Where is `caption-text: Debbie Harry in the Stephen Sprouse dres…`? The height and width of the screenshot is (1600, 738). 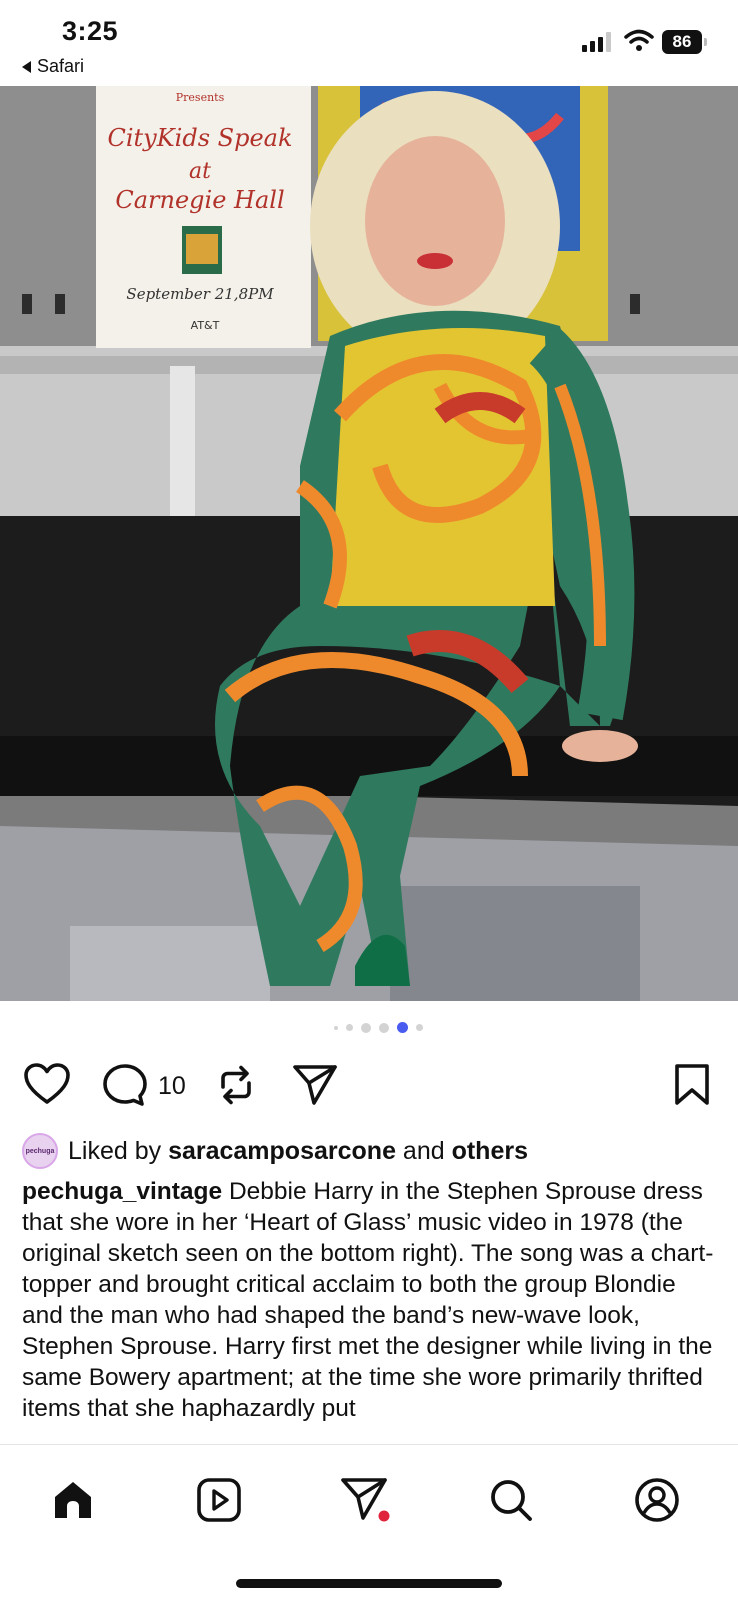 caption-text: Debbie Harry in the Stephen Sprouse dres… is located at coordinates (368, 1300).